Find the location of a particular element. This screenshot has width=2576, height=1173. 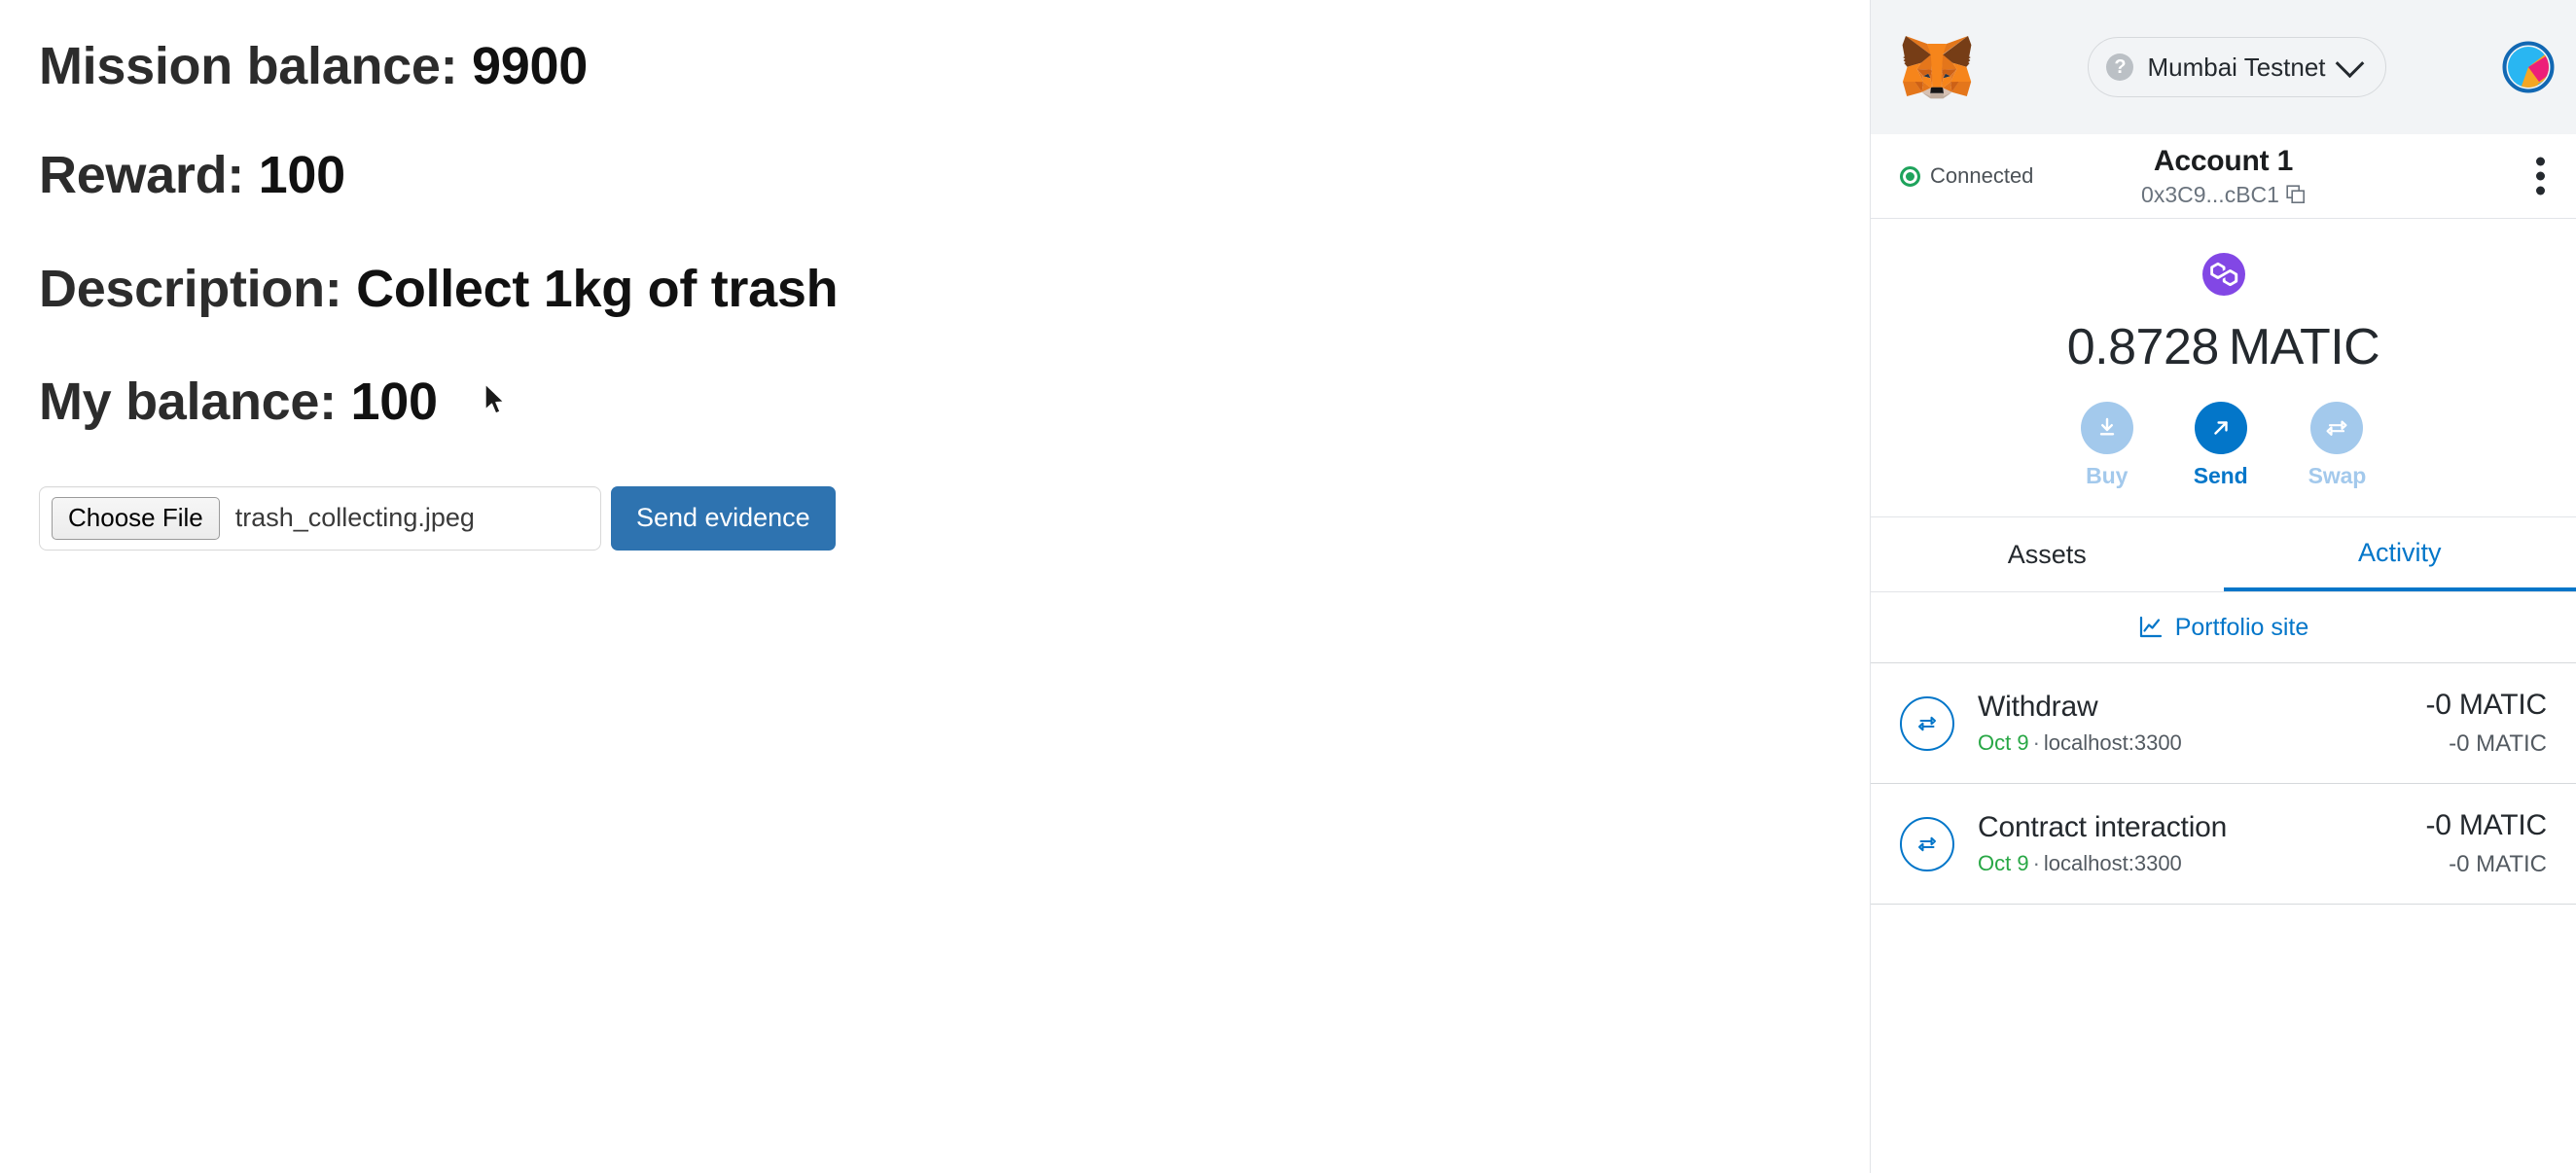

connected-status-dot-icon is located at coordinates (1910, 176).